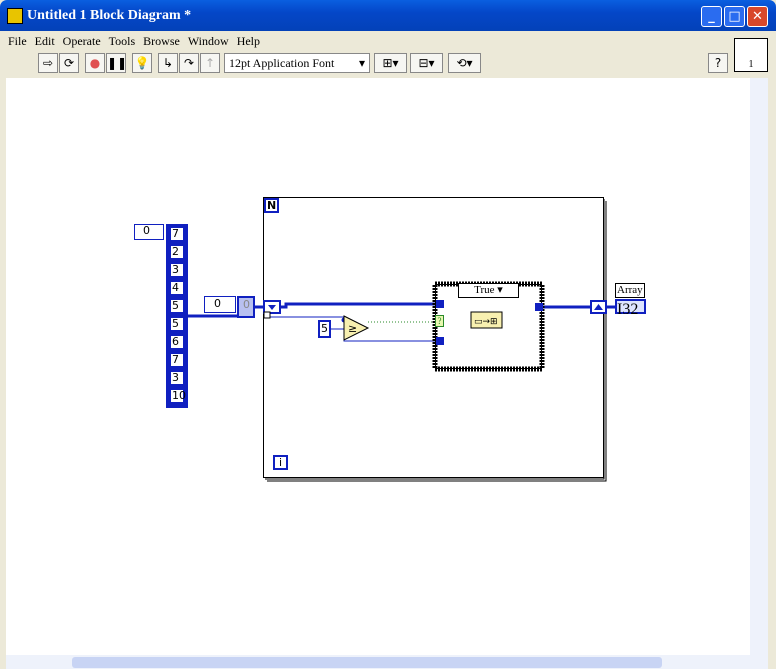 The height and width of the screenshot is (669, 776). Describe the element at coordinates (280, 462) in the screenshot. I see `loop-iteration-terminal: i` at that location.